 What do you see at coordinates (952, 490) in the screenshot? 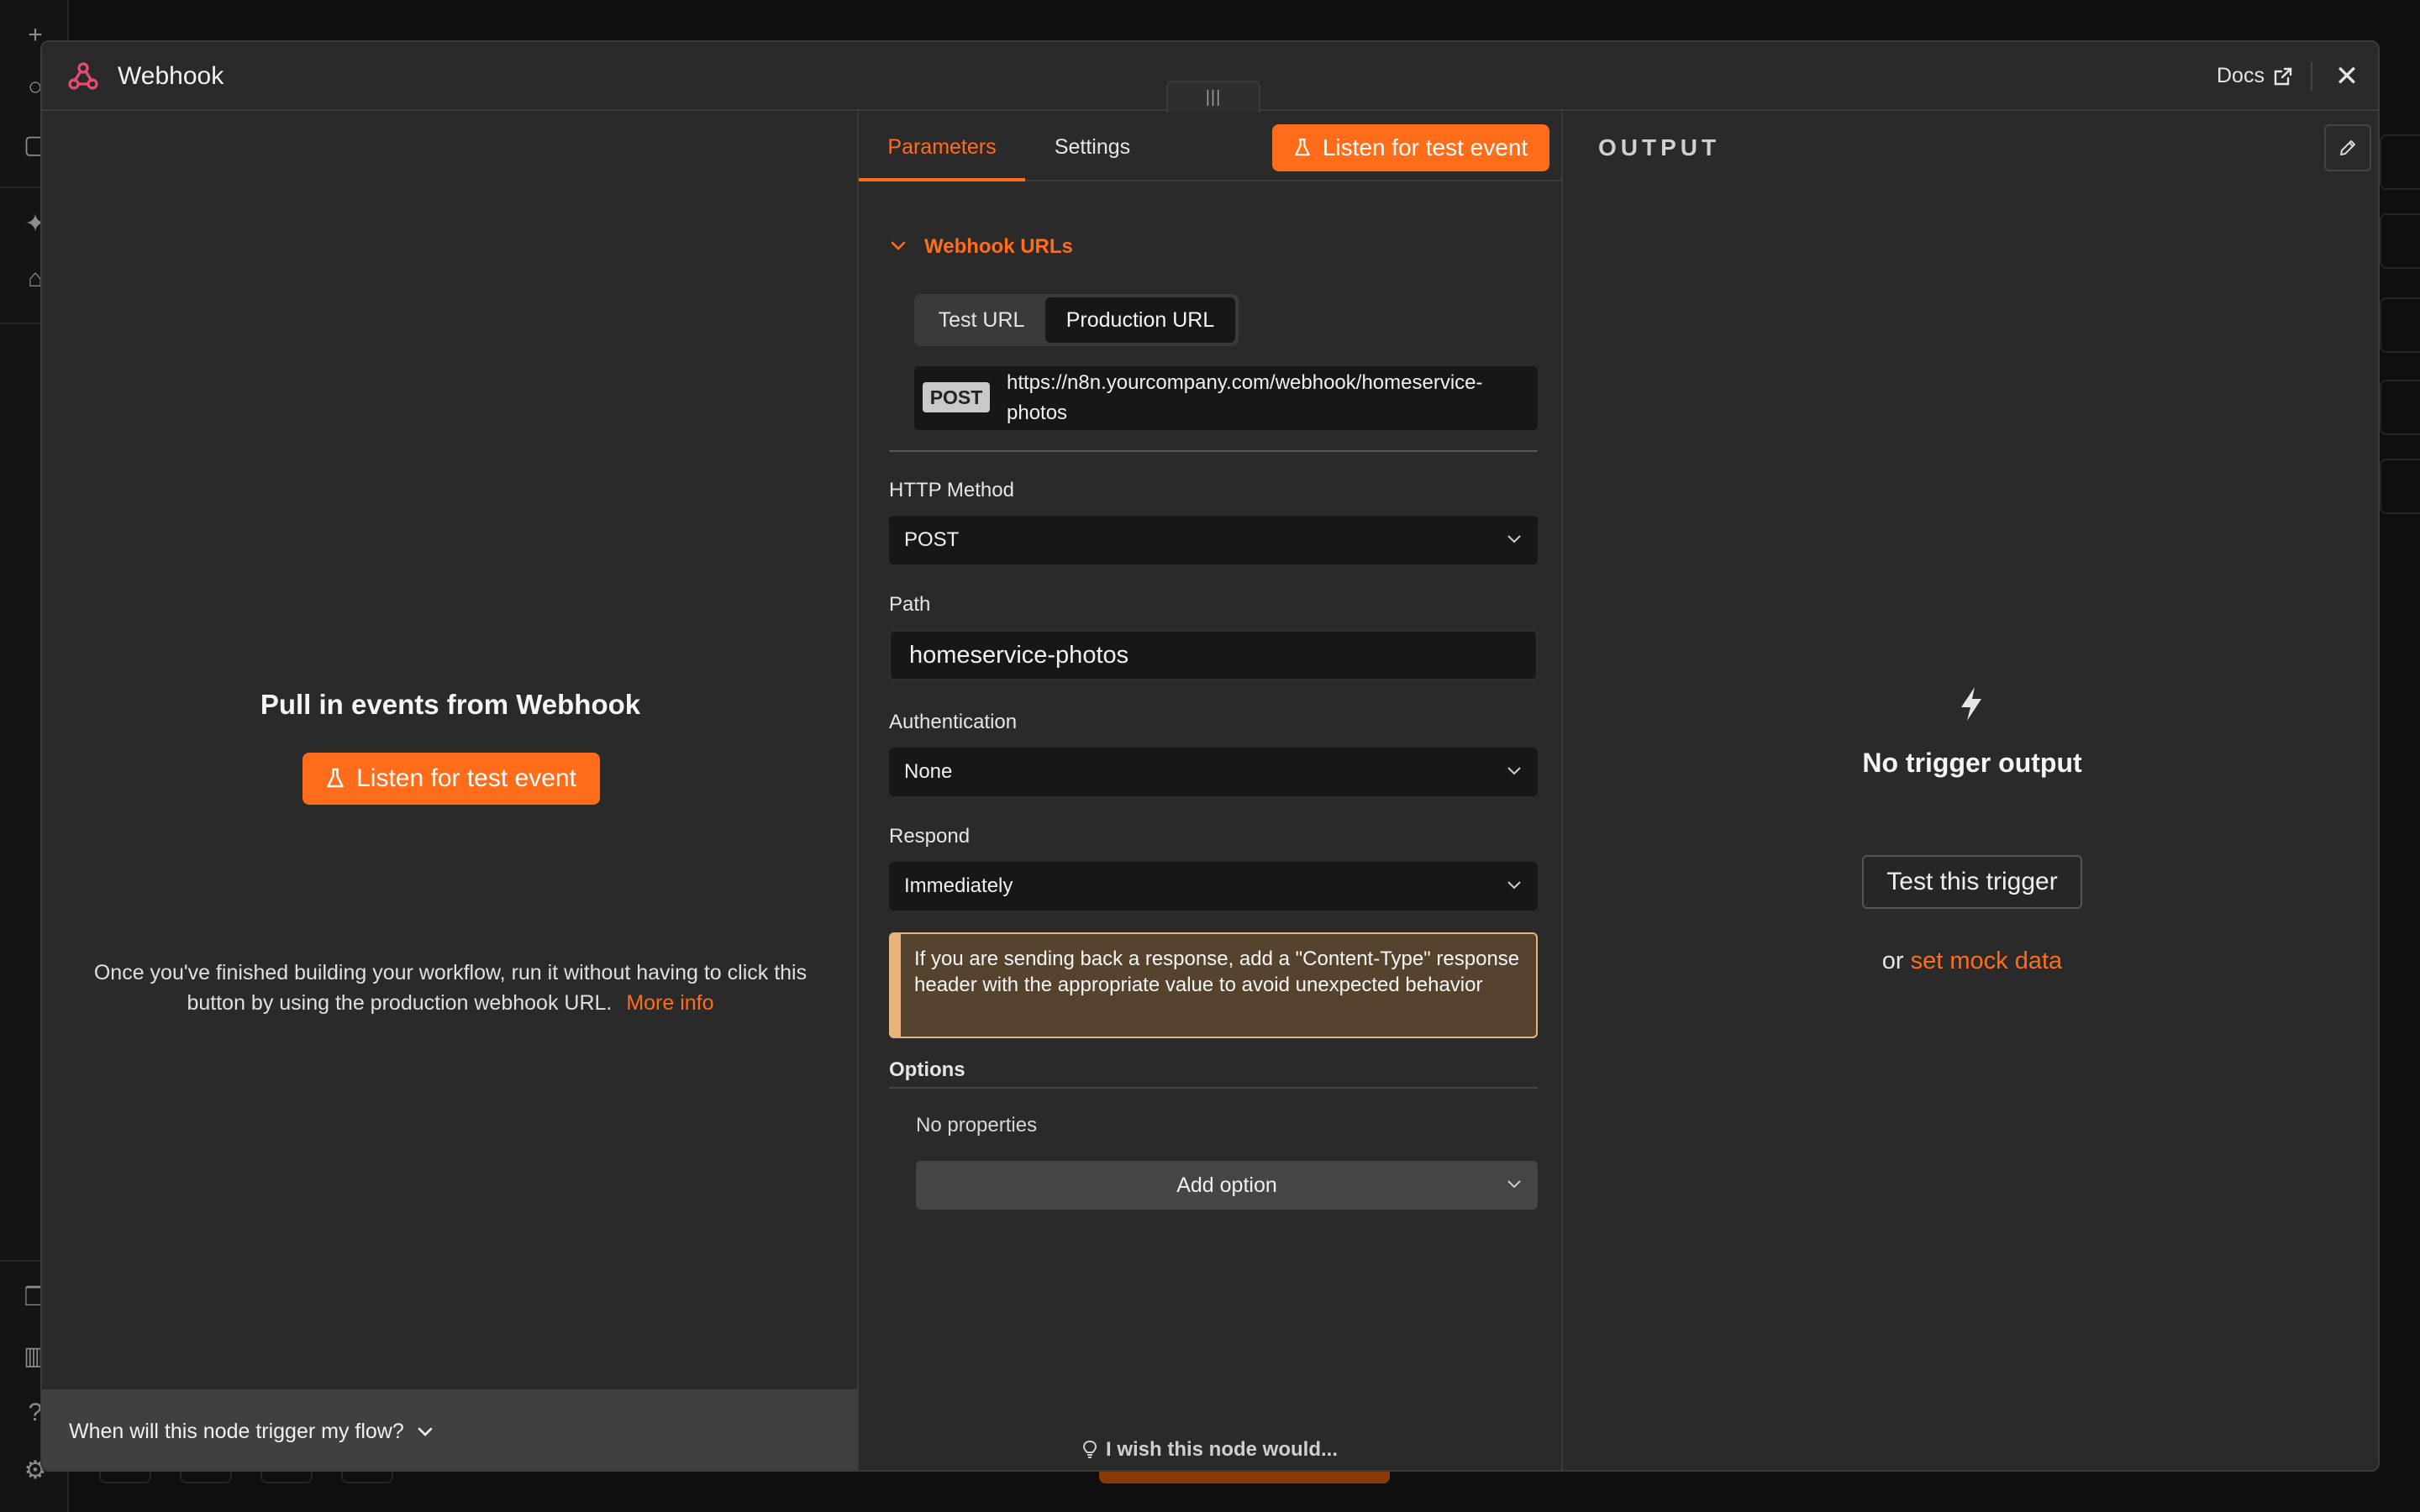
I see `http-method-label: HTTP Method` at bounding box center [952, 490].